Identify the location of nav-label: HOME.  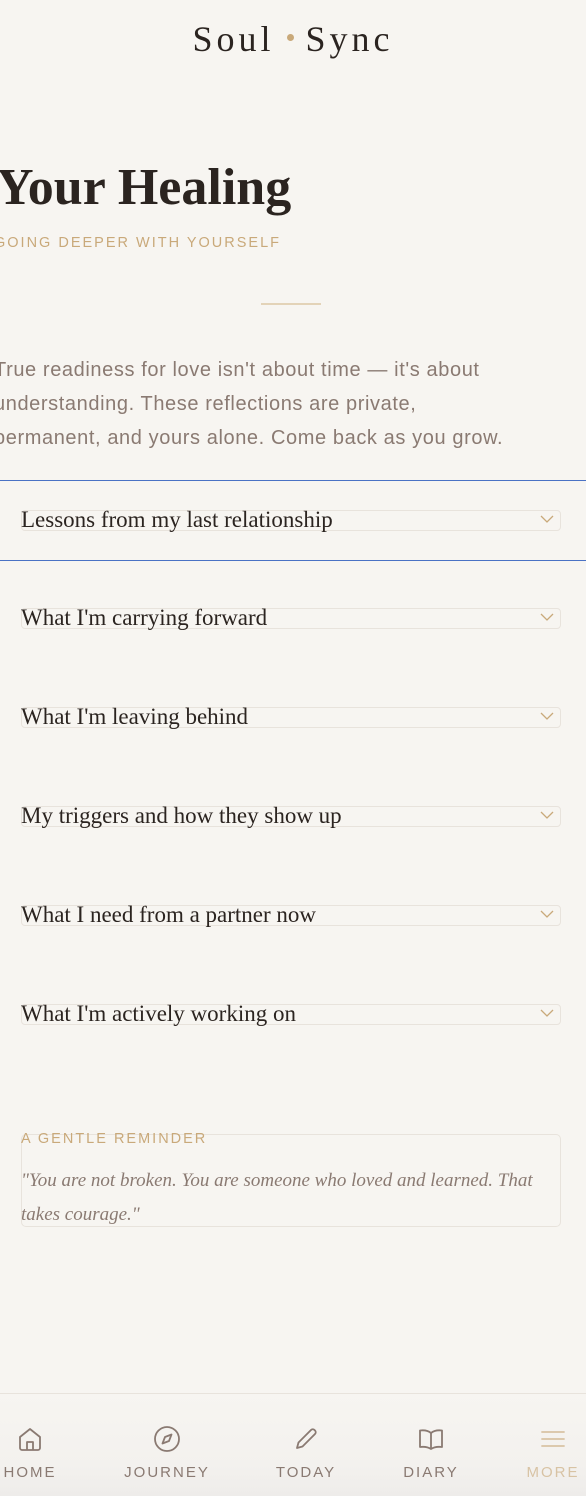
(30, 1472).